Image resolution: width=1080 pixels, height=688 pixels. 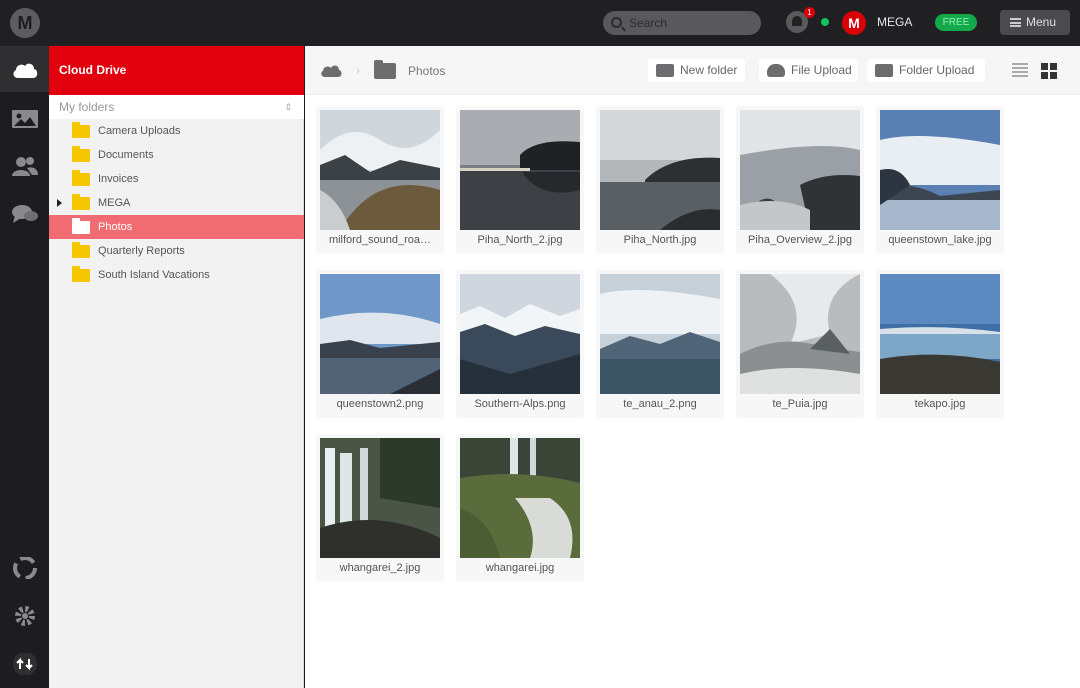 What do you see at coordinates (126, 155) in the screenshot?
I see `tree-folder-label: Documents` at bounding box center [126, 155].